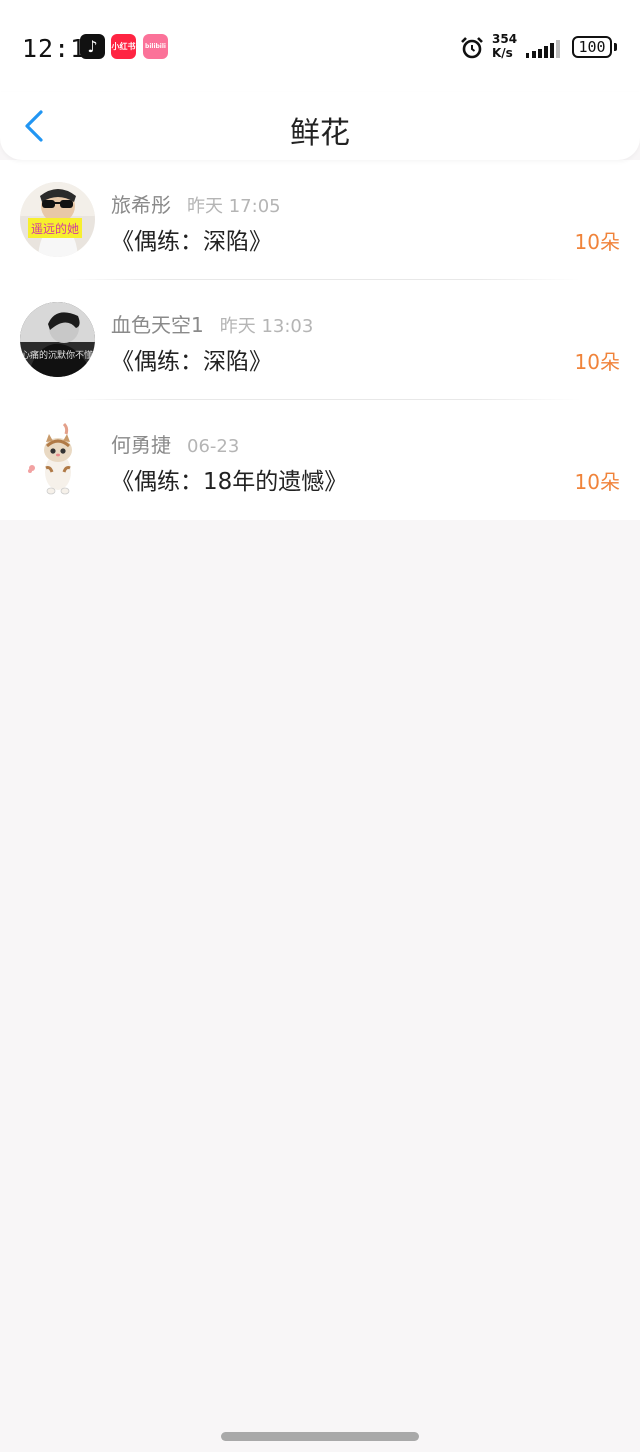 The width and height of the screenshot is (640, 1452). Describe the element at coordinates (57, 339) in the screenshot. I see `avatar: 心痛的沉默你不懂` at that location.